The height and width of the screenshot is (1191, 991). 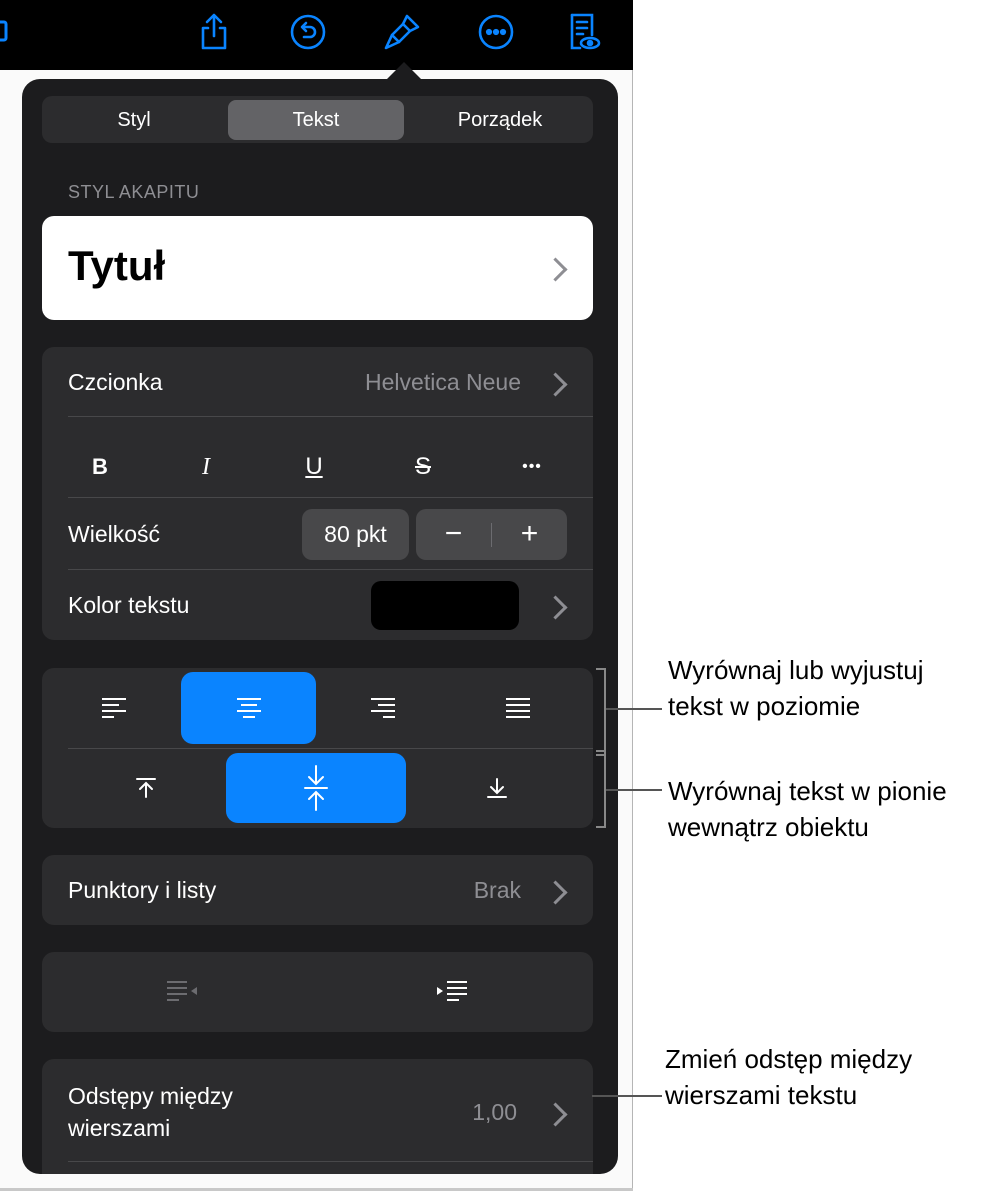 I want to click on text-color-label: Kolor tekstu, so click(x=129, y=605).